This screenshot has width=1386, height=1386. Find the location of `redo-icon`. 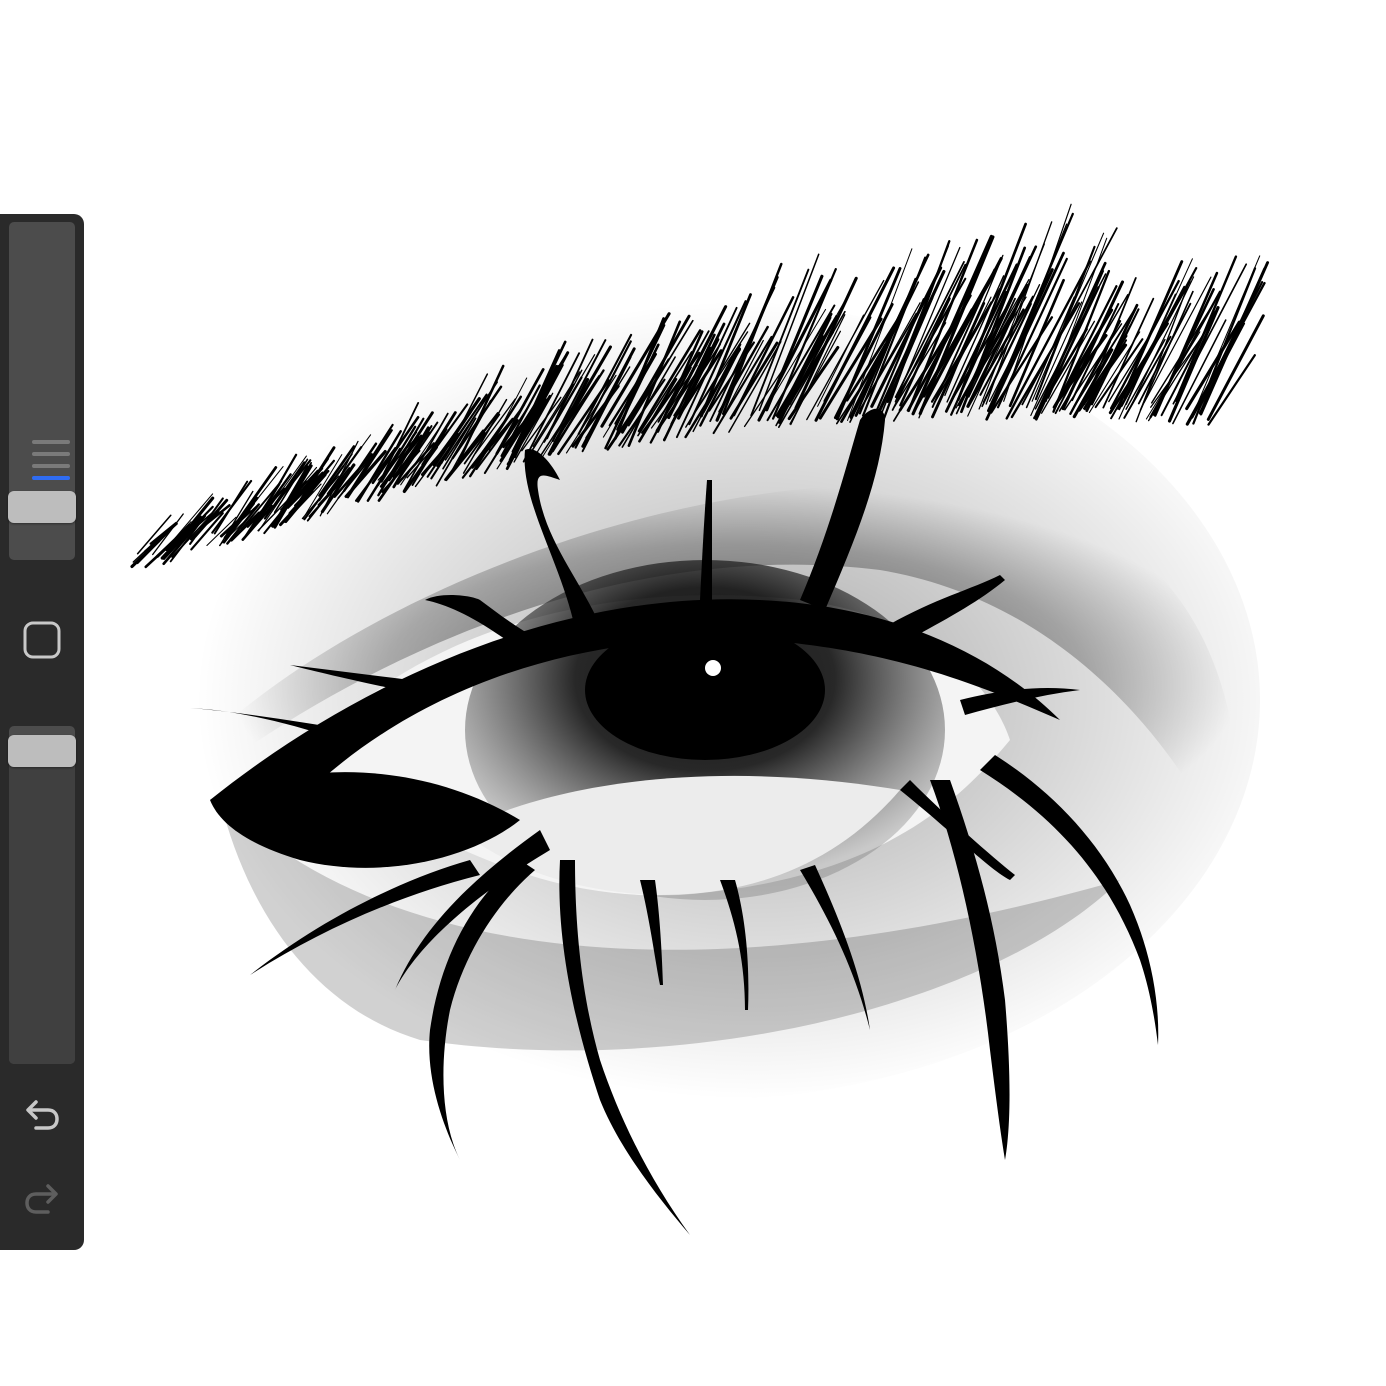

redo-icon is located at coordinates (41, 1199).